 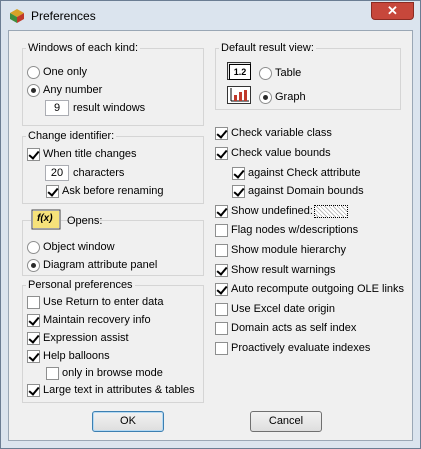 What do you see at coordinates (331, 211) in the screenshot?
I see `undefined-pattern-swatch` at bounding box center [331, 211].